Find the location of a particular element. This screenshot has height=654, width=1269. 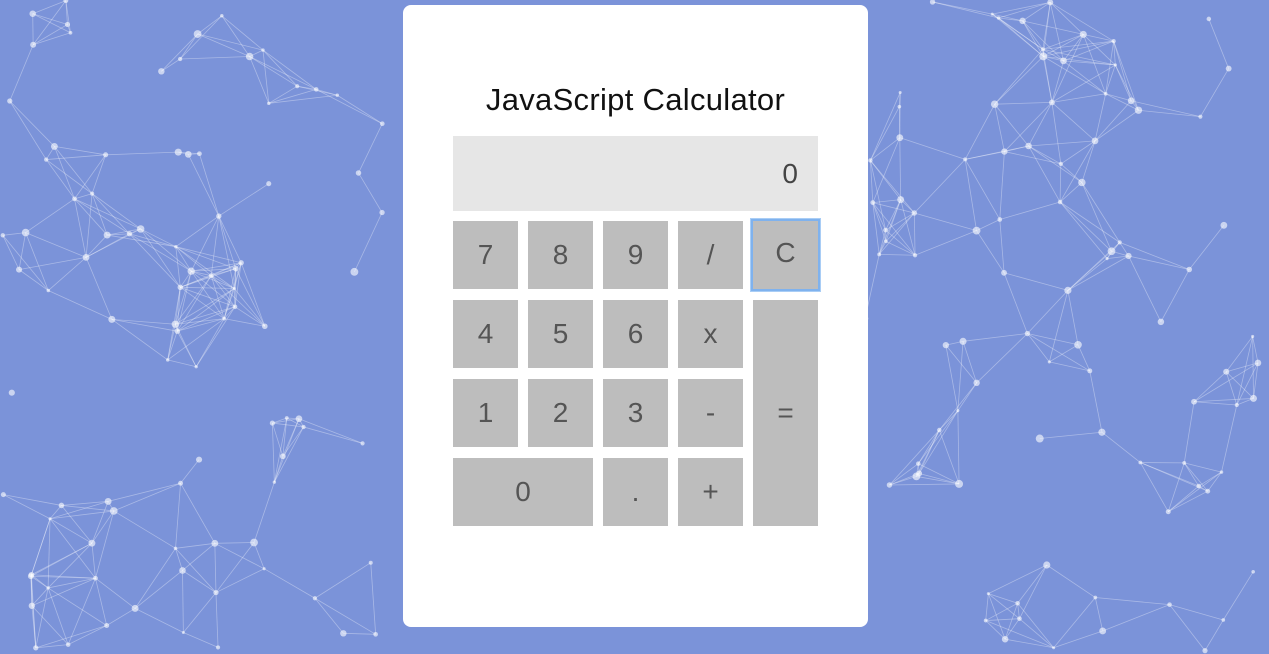

key-8: 8 is located at coordinates (560, 255).